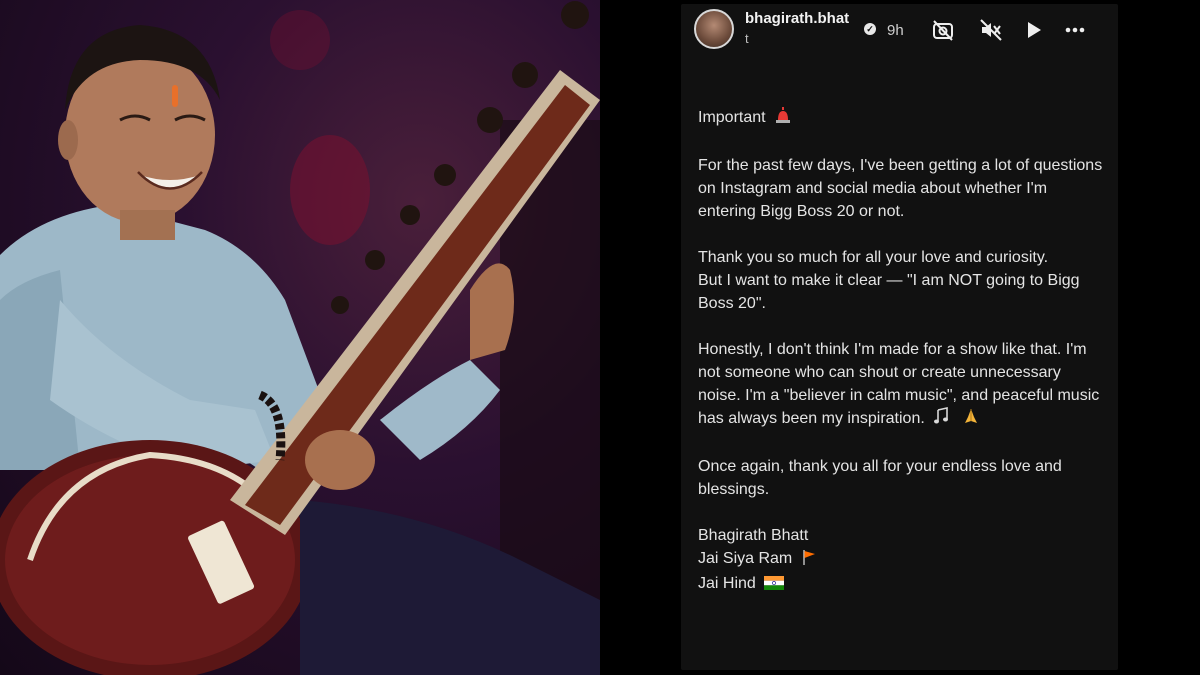 This screenshot has width=1200, height=675. I want to click on signature-name: Bhagirath Bhatt, so click(753, 535).